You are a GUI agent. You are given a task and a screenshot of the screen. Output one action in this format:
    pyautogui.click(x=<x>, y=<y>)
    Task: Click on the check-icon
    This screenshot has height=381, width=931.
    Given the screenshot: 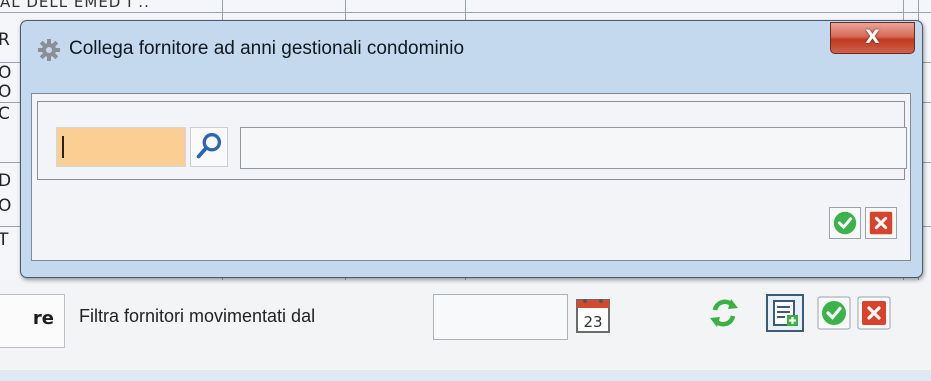 What is the action you would take?
    pyautogui.click(x=845, y=223)
    